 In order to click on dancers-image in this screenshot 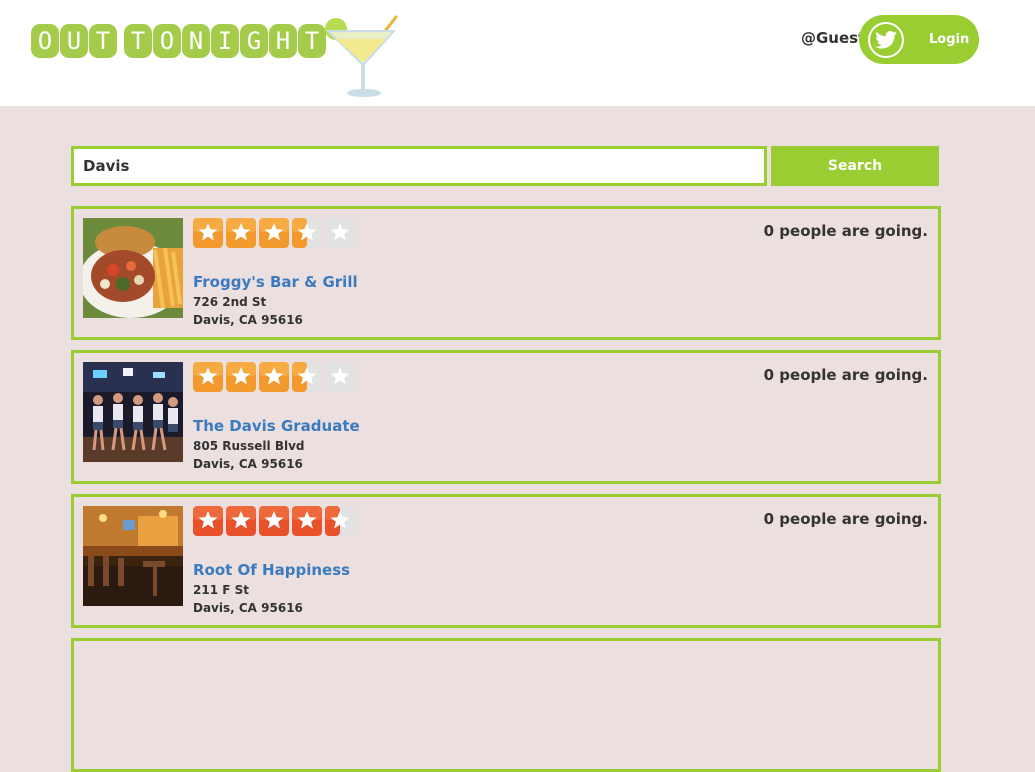, I will do `click(133, 412)`.